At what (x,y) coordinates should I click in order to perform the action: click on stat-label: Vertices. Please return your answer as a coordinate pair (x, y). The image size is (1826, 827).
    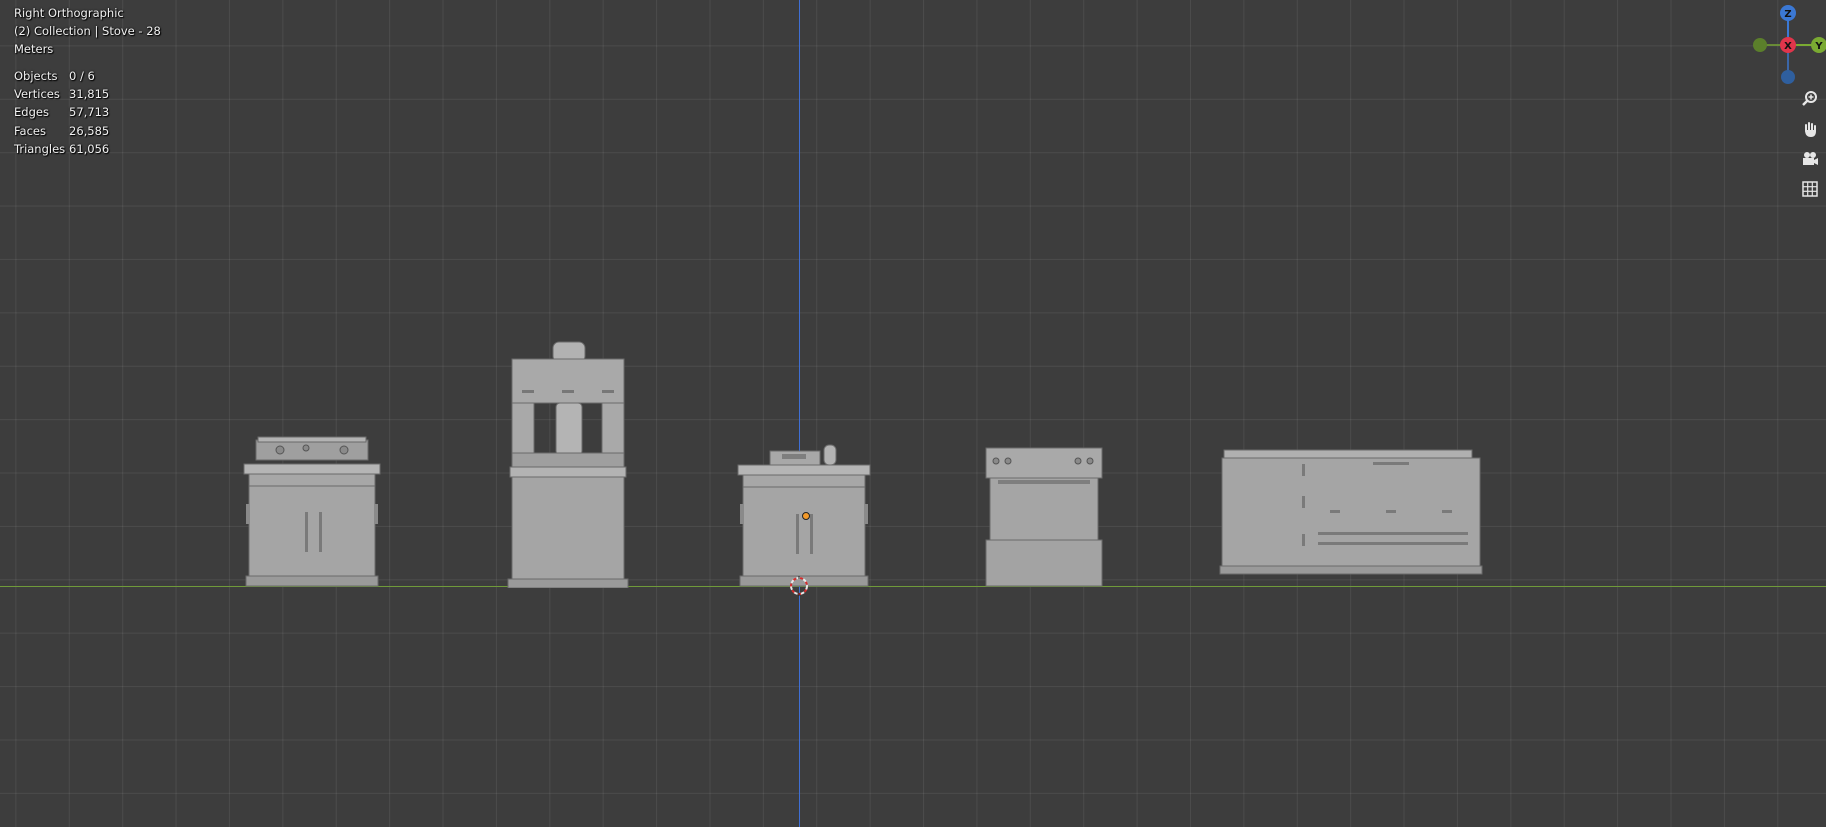
    Looking at the image, I should click on (37, 94).